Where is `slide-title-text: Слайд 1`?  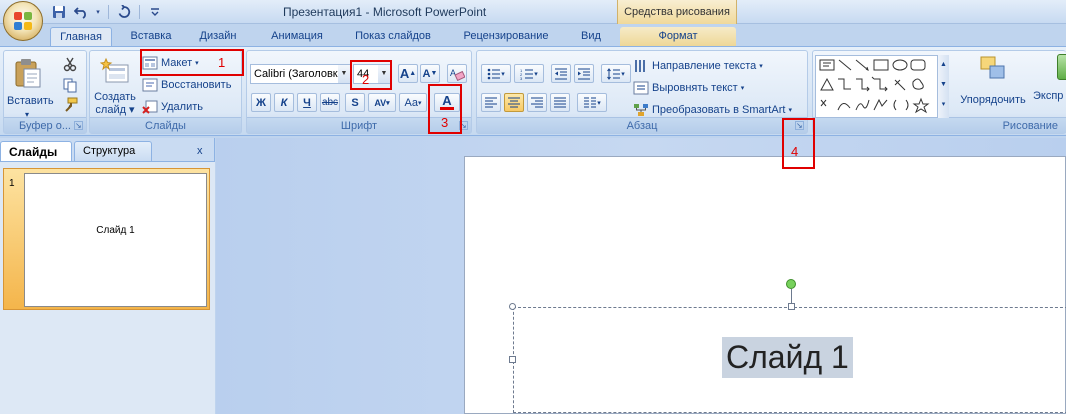 slide-title-text: Слайд 1 is located at coordinates (787, 357).